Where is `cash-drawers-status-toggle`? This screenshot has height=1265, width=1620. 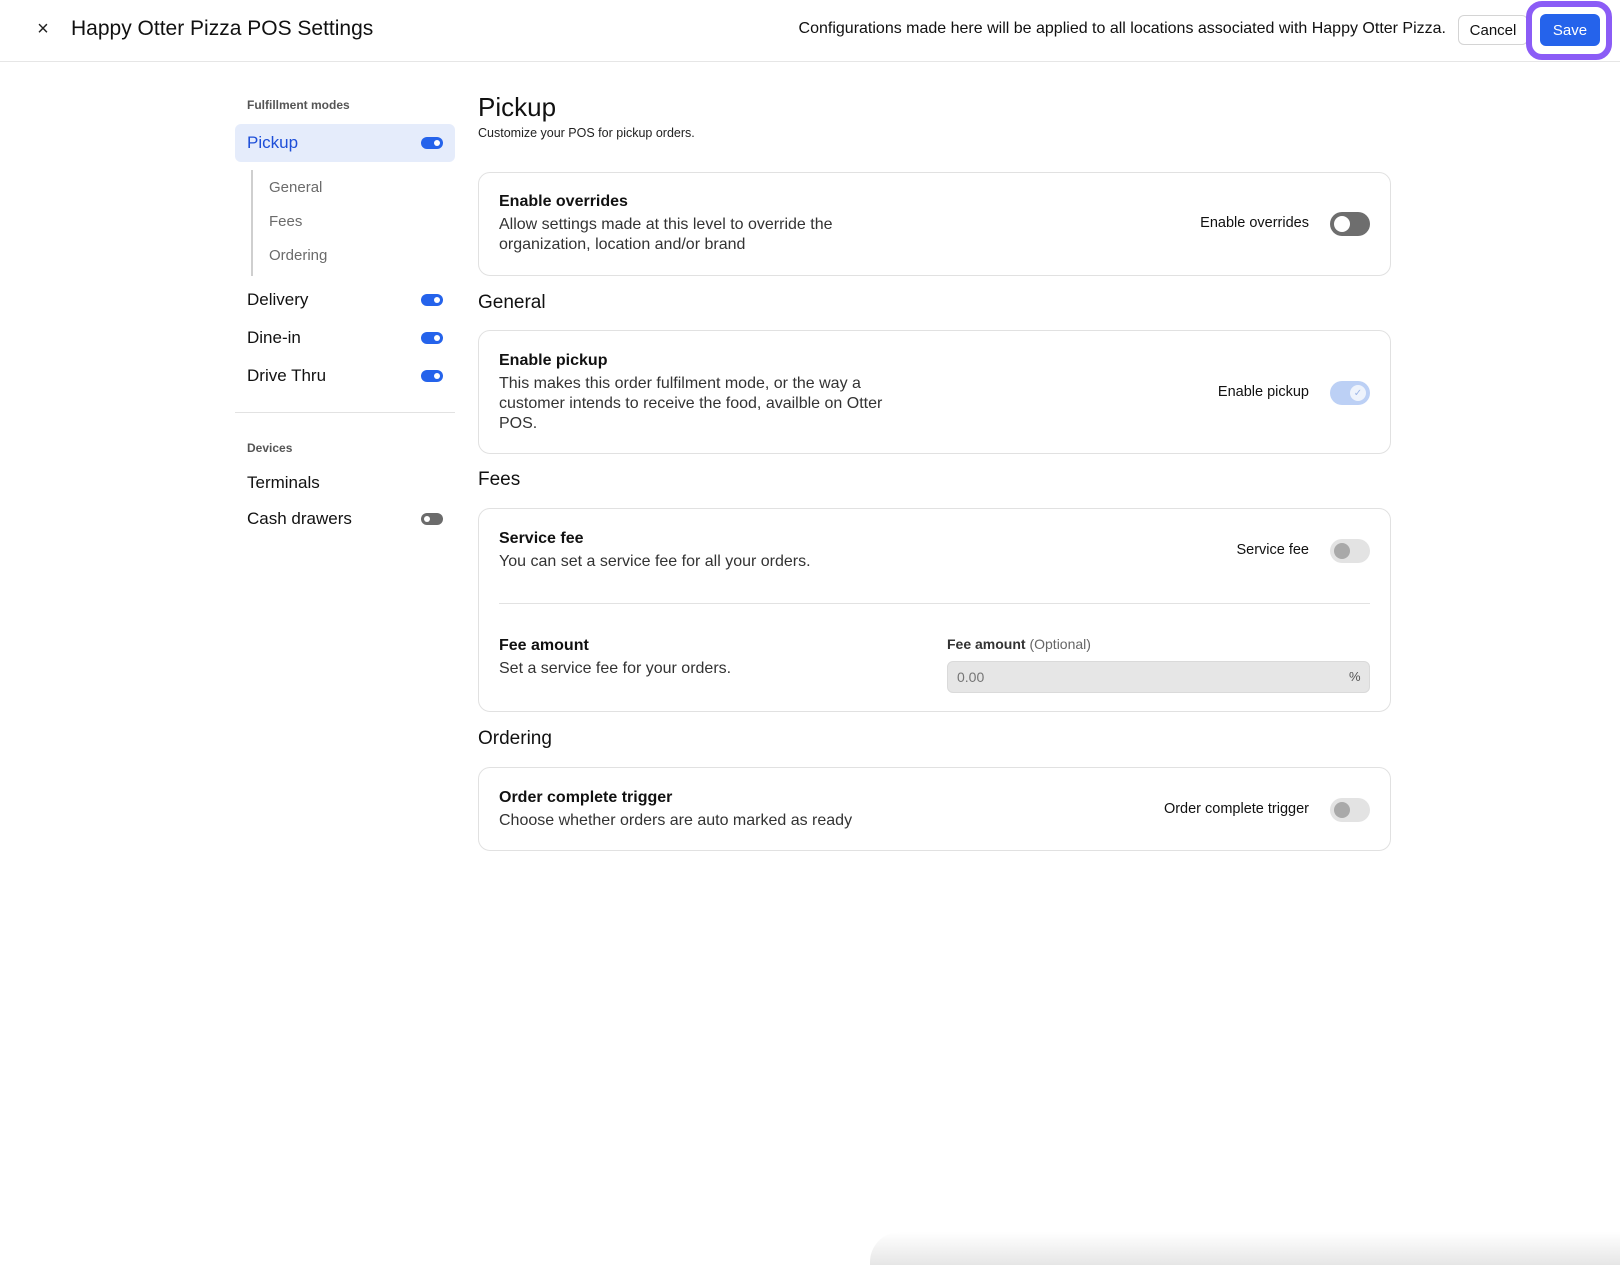
cash-drawers-status-toggle is located at coordinates (432, 519).